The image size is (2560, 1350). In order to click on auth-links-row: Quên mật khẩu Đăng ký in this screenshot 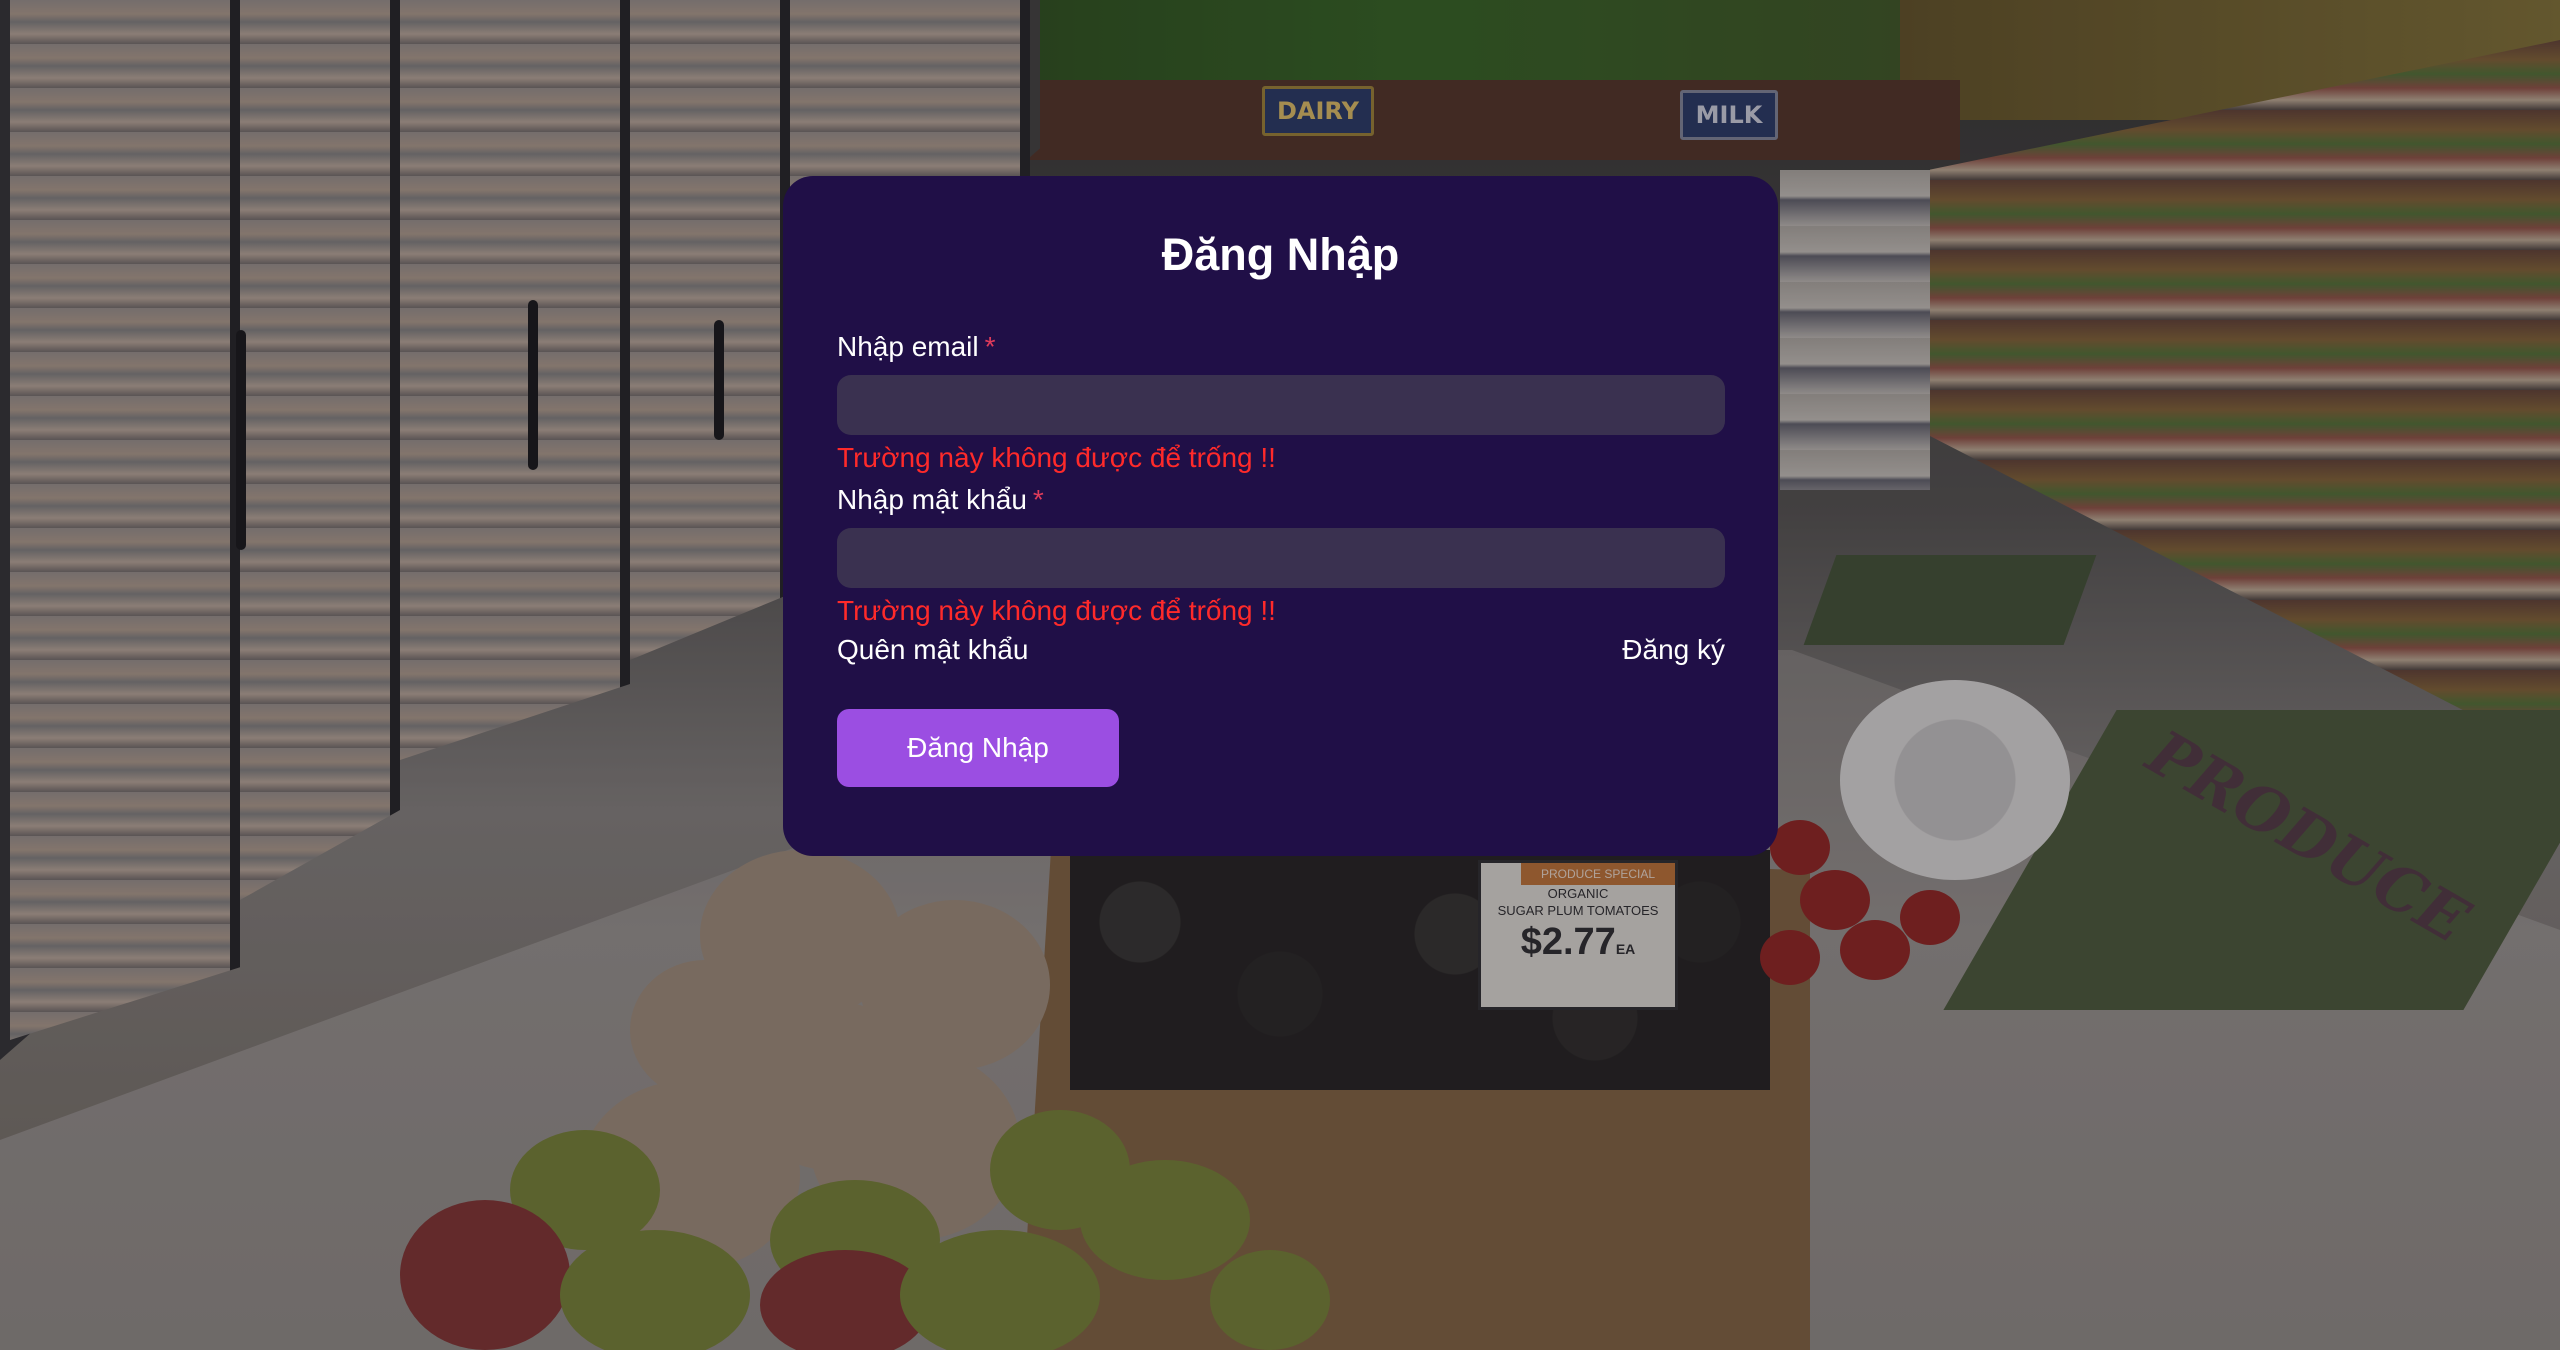, I will do `click(1281, 650)`.